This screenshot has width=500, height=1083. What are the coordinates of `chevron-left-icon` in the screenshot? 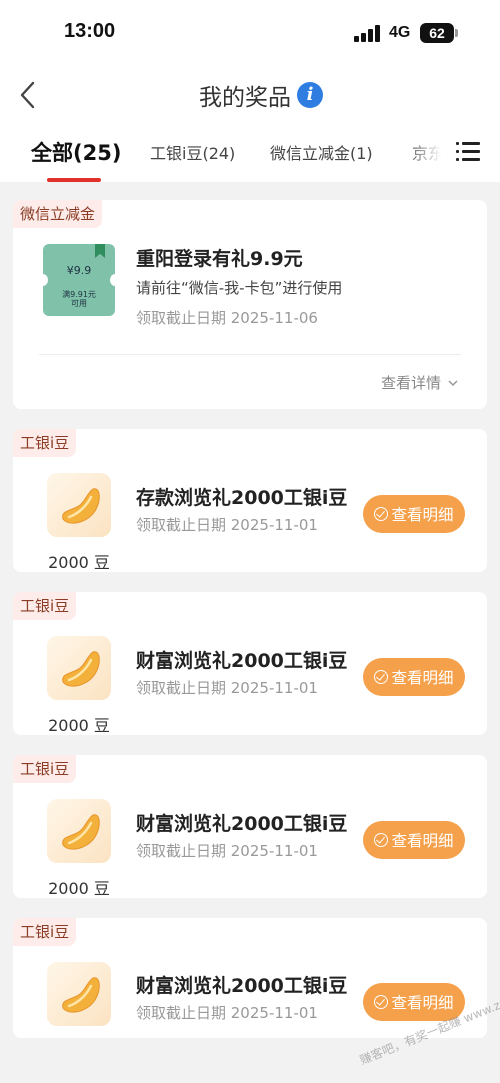 It's located at (27, 95).